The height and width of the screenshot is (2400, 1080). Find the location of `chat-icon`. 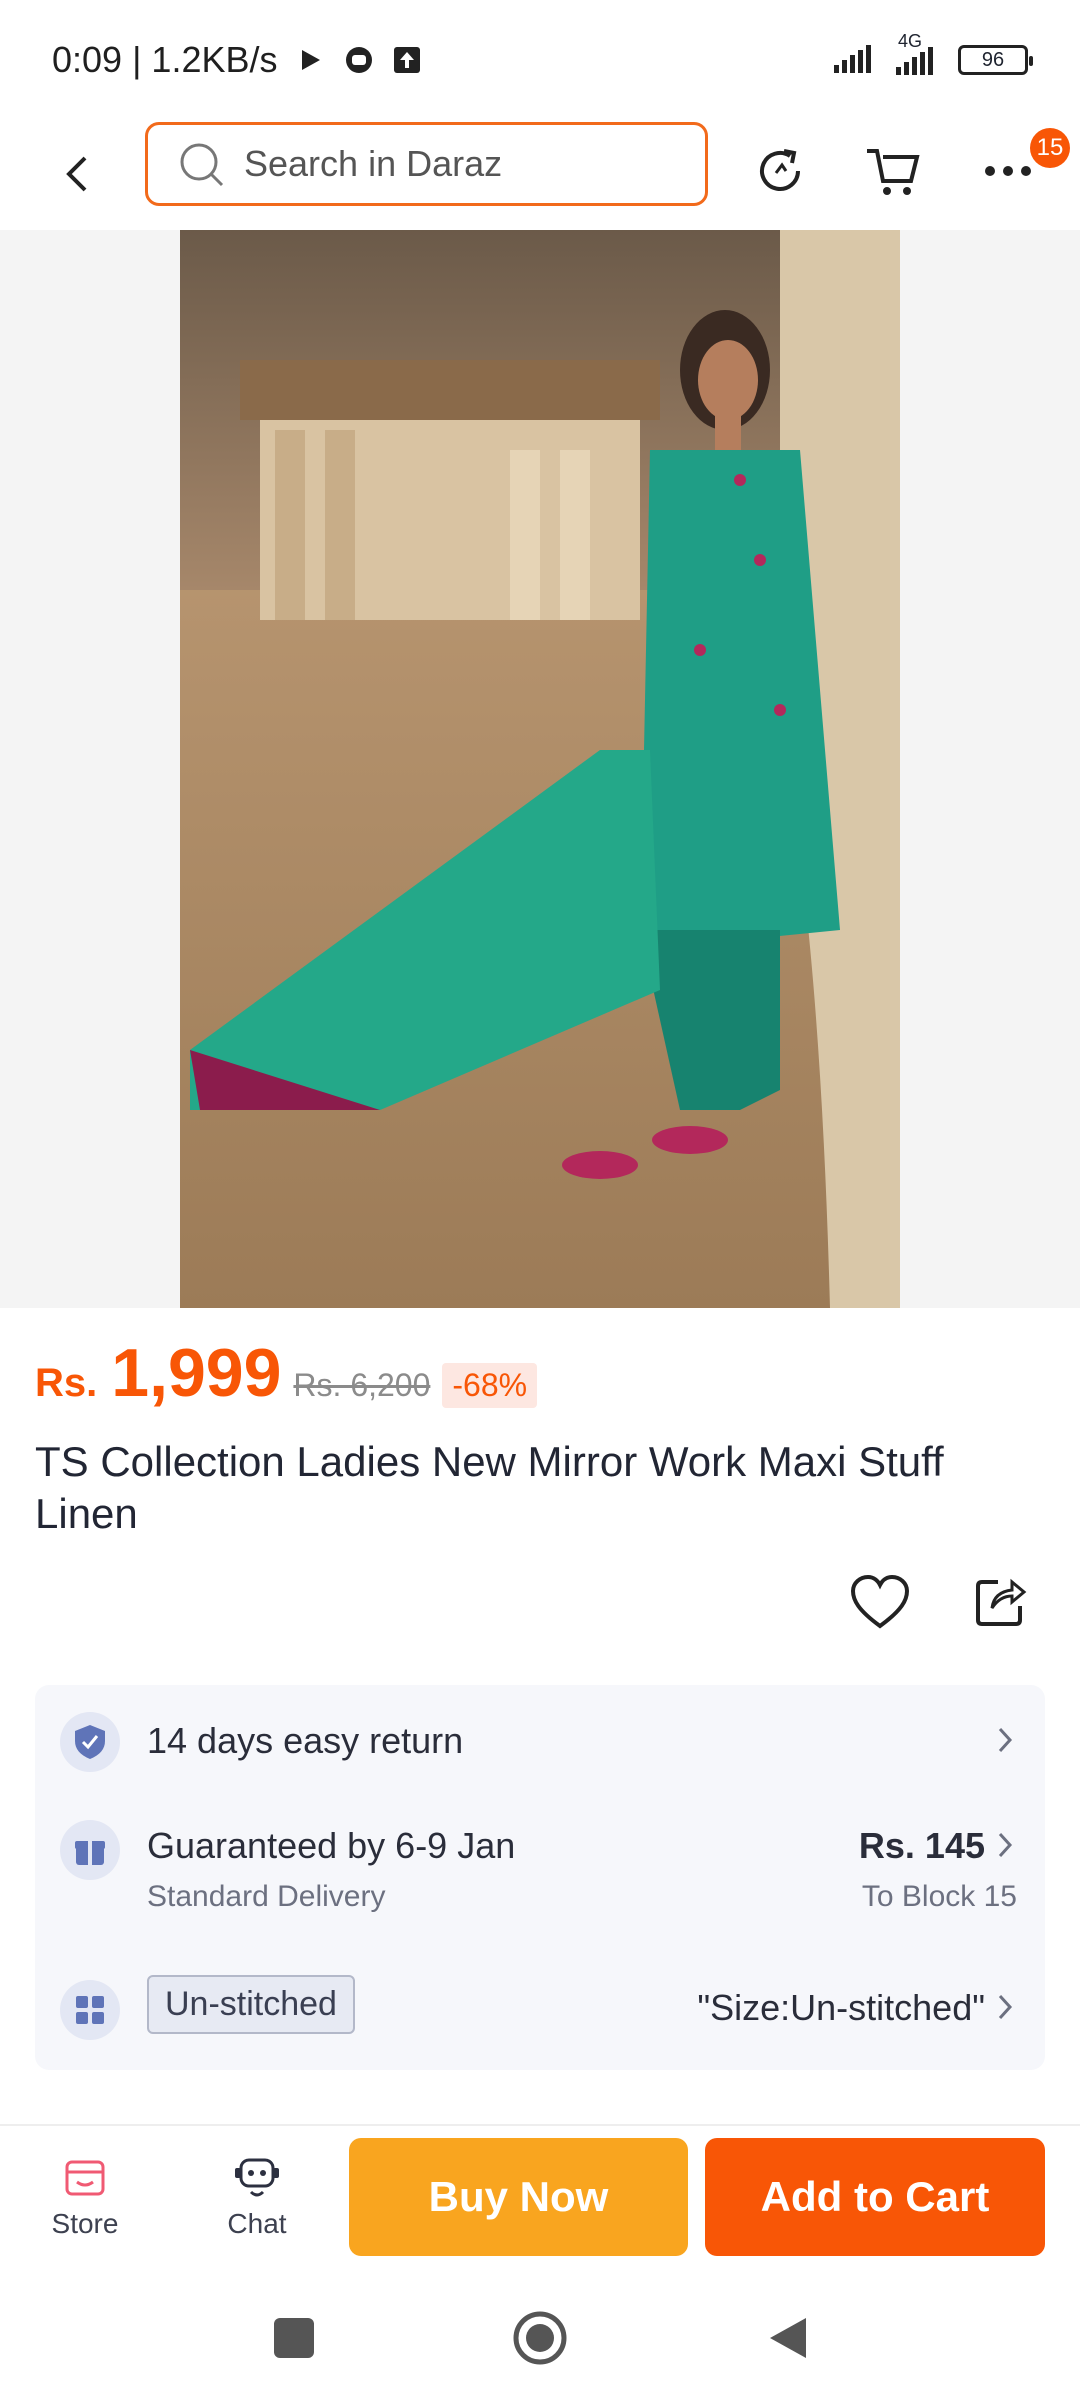

chat-icon is located at coordinates (257, 2177).